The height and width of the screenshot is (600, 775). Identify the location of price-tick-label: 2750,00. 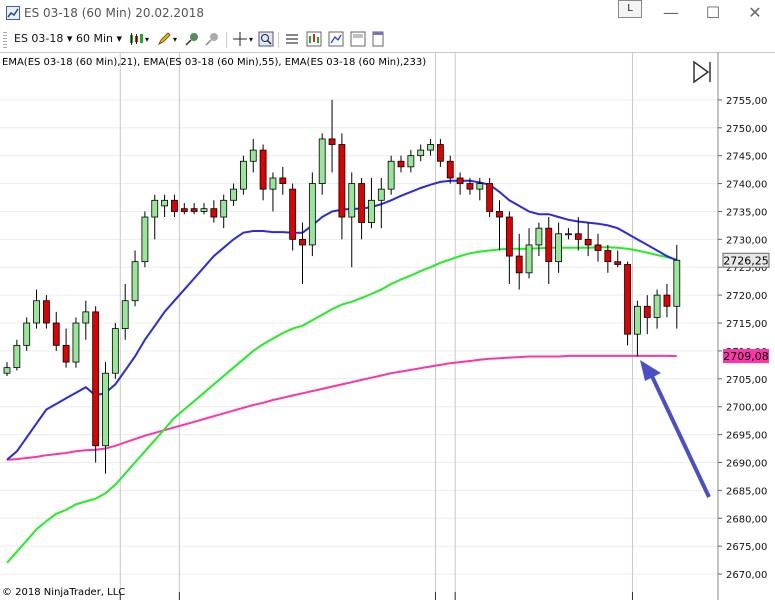
(746, 129).